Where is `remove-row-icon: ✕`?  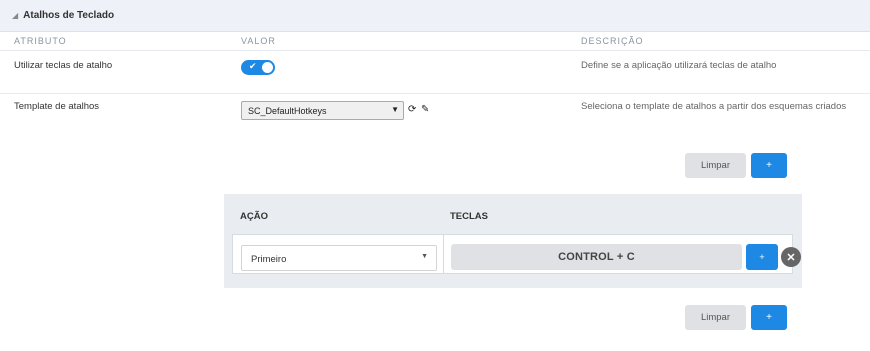
remove-row-icon: ✕ is located at coordinates (791, 257).